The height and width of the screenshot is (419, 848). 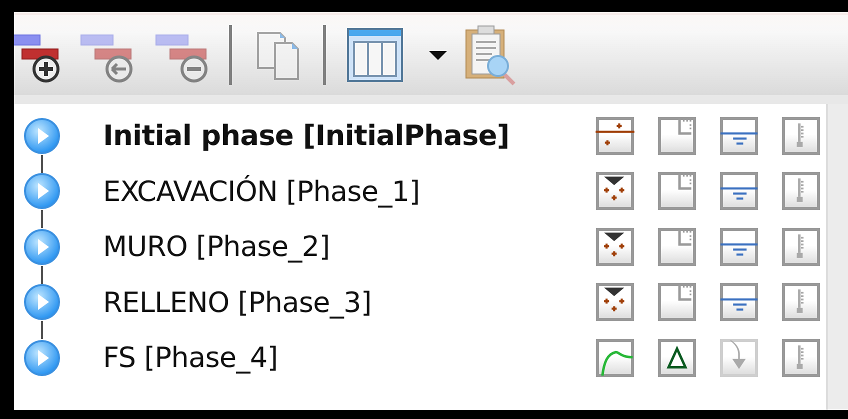 What do you see at coordinates (615, 357) in the screenshot?
I see `curve-icon` at bounding box center [615, 357].